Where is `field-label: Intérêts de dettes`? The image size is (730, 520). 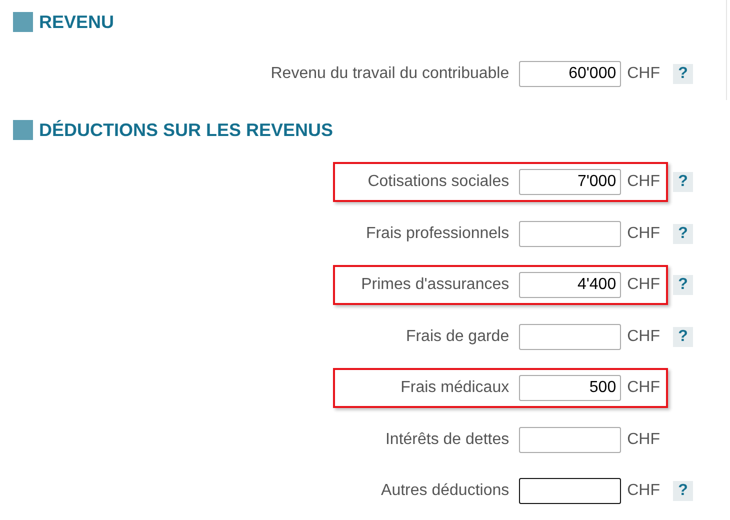 field-label: Intérêts de dettes is located at coordinates (447, 440).